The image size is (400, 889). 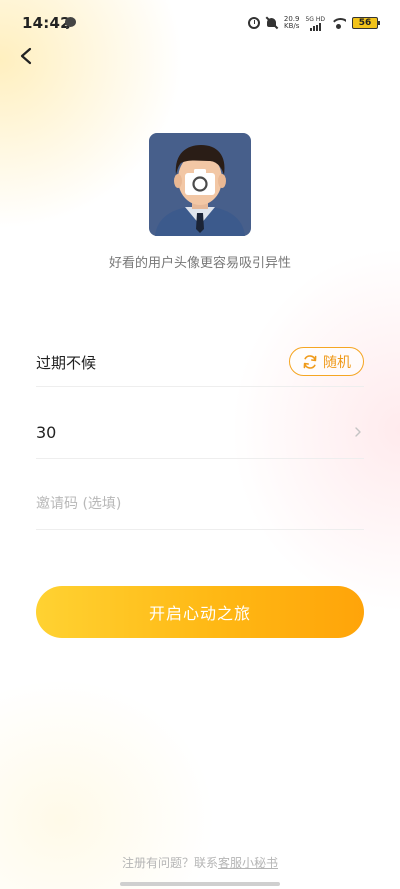 I want to click on back-button, so click(x=28, y=56).